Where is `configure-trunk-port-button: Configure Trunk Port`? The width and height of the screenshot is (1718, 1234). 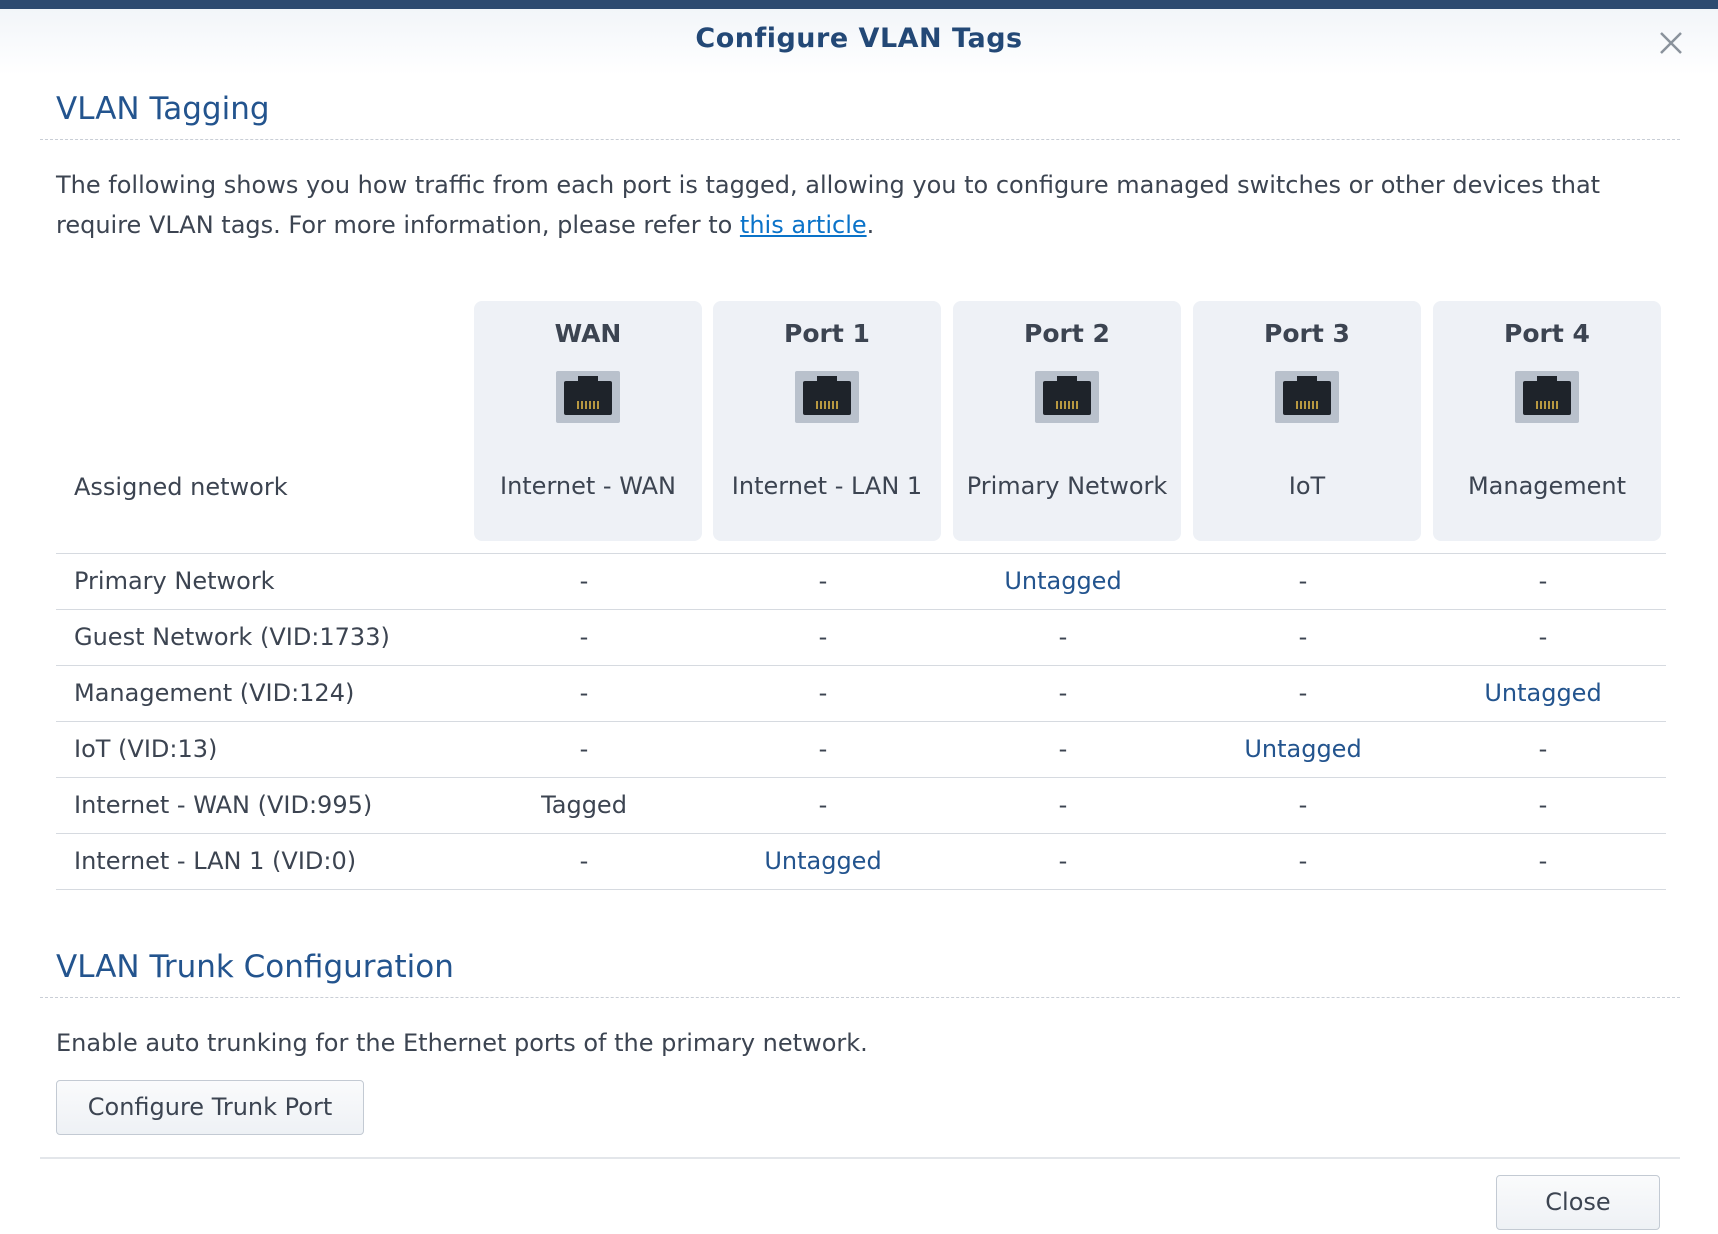
configure-trunk-port-button: Configure Trunk Port is located at coordinates (210, 1107).